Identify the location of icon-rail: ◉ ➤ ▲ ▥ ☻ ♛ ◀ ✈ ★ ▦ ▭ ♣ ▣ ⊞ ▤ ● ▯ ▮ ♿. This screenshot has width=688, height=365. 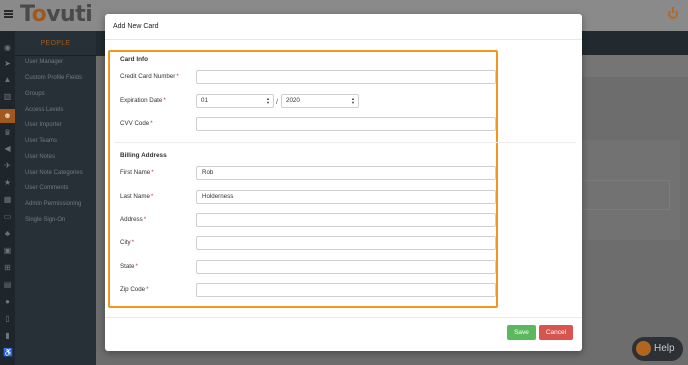
(7, 198).